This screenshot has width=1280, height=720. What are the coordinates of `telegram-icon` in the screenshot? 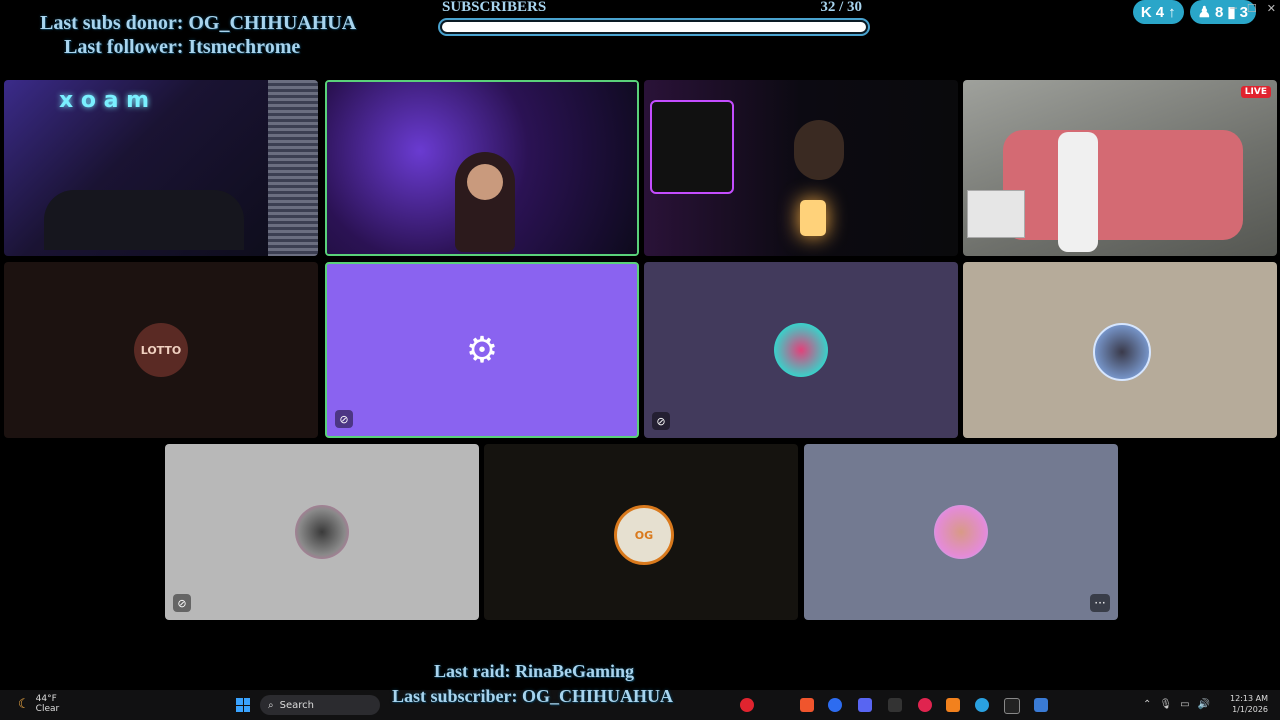 It's located at (982, 705).